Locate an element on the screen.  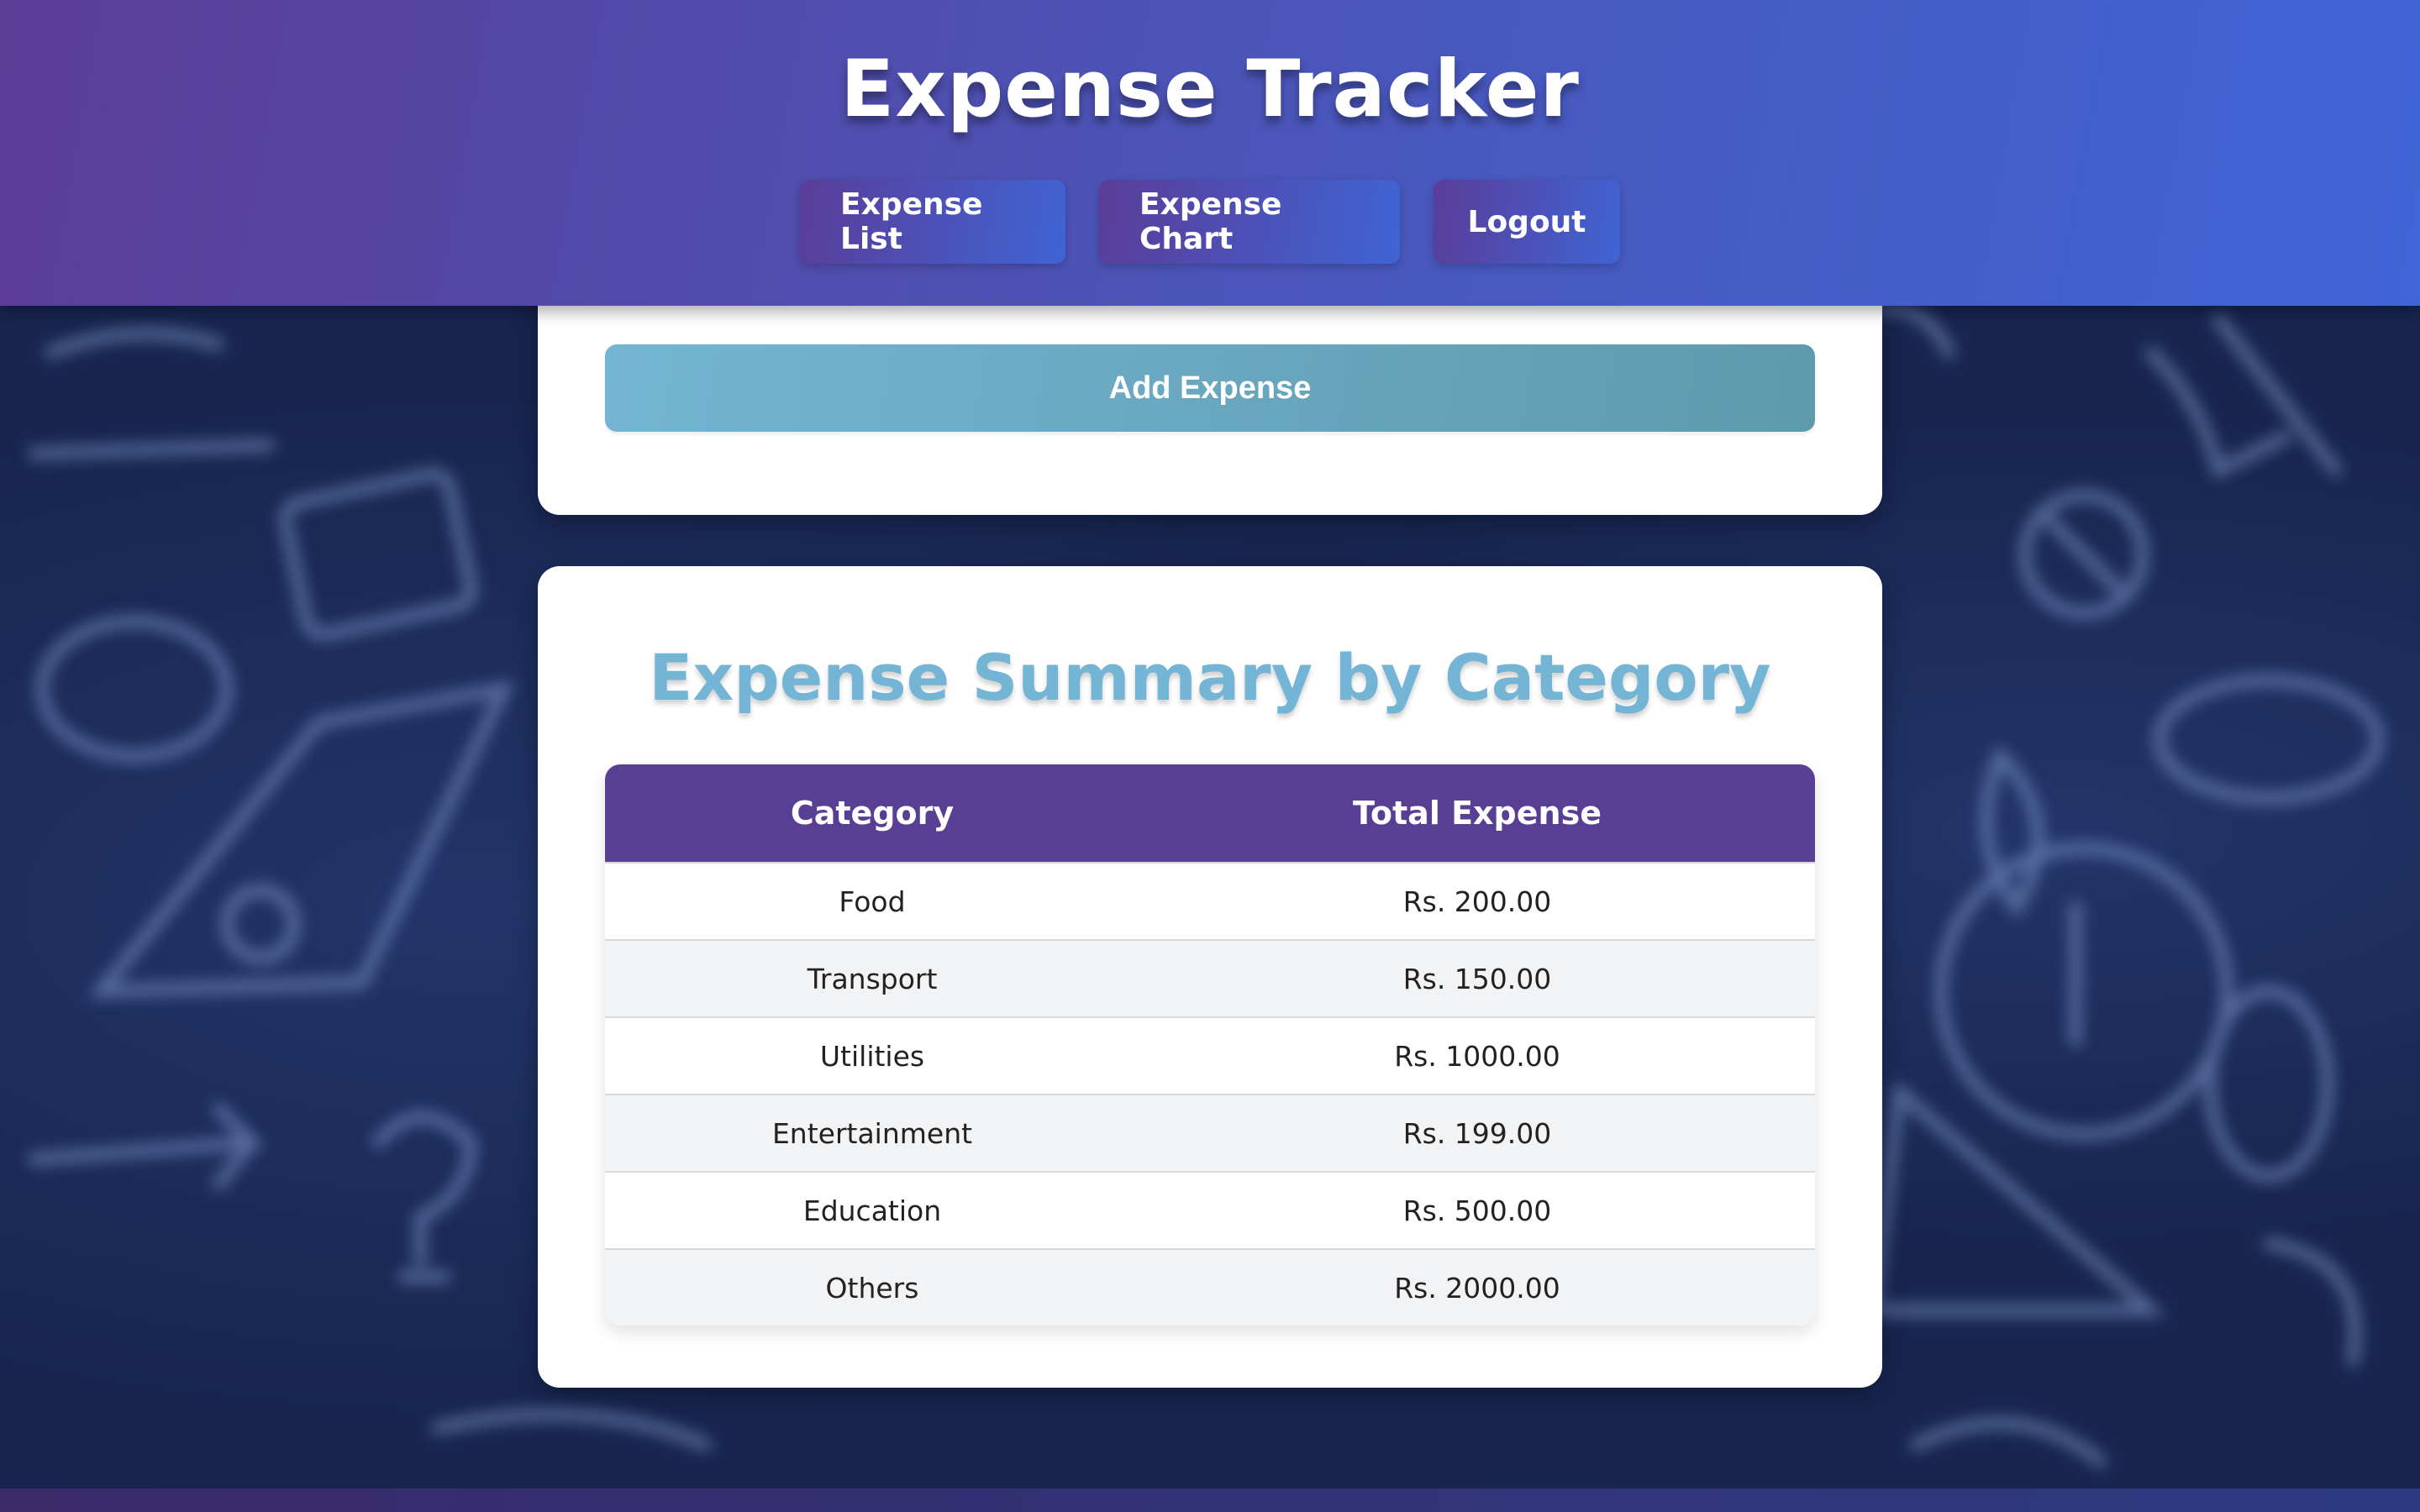
app-title: Expense Tracker is located at coordinates (1210, 89).